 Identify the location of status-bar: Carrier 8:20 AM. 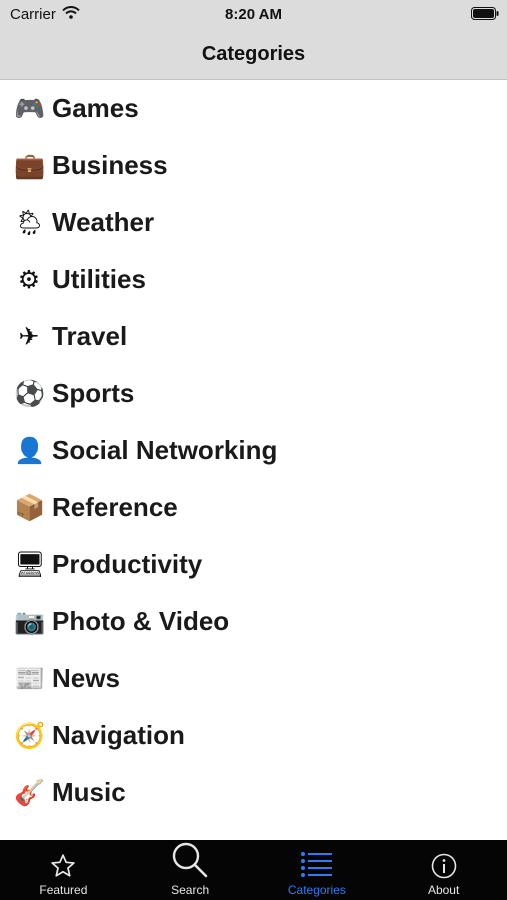
(253, 15).